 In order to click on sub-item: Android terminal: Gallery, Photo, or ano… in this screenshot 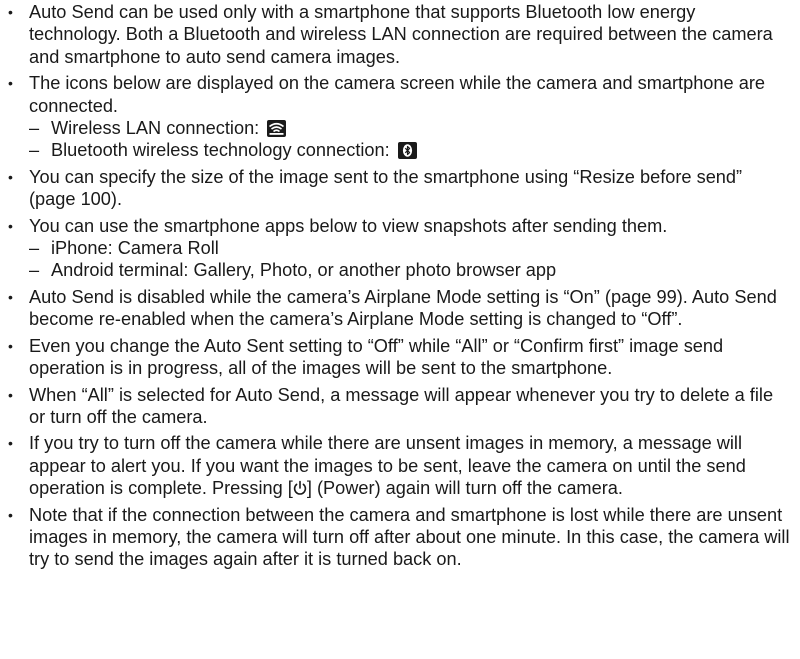, I will do `click(409, 270)`.